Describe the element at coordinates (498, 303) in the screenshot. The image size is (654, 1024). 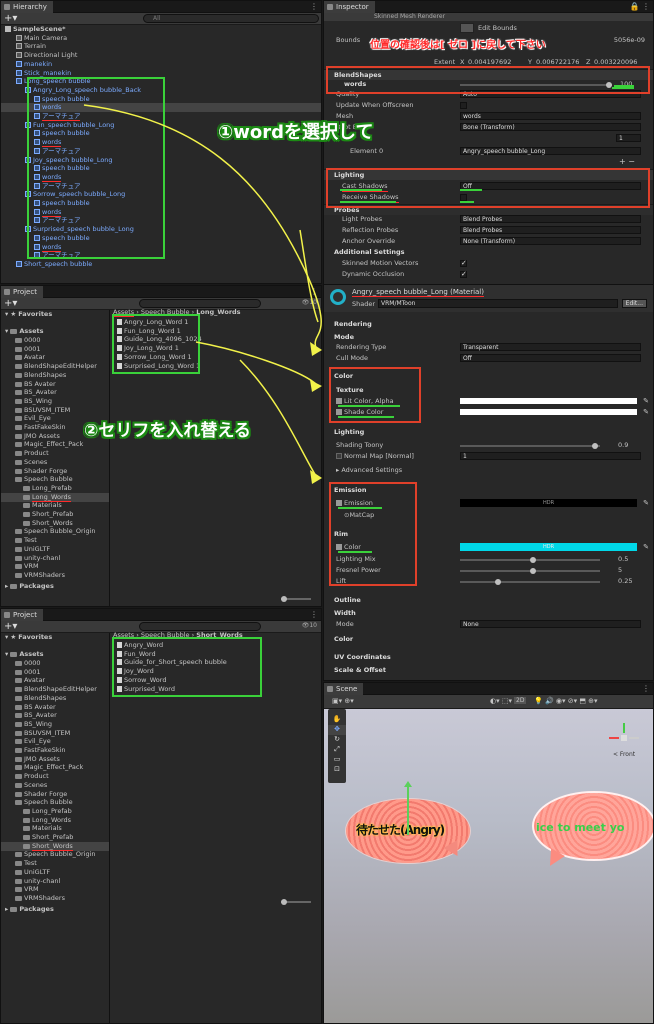
I see `shader-dropdown: VRM/MToon` at that location.